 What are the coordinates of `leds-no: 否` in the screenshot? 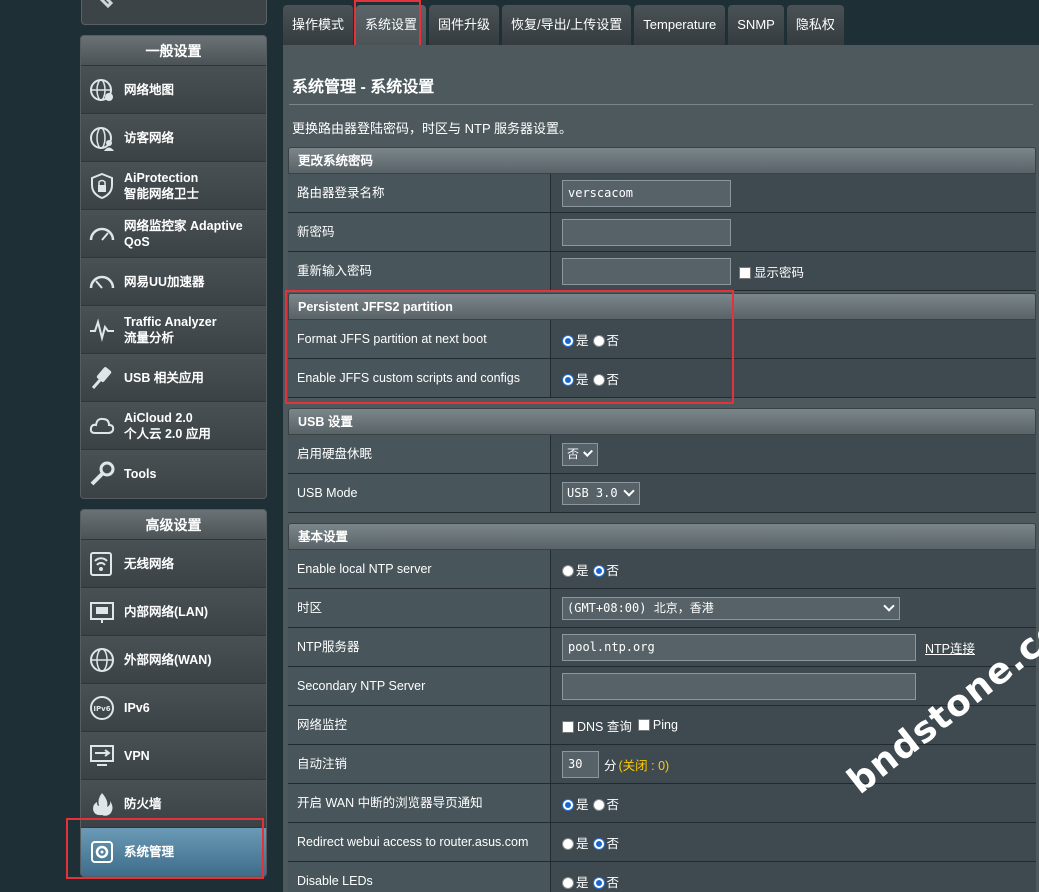 It's located at (605, 881).